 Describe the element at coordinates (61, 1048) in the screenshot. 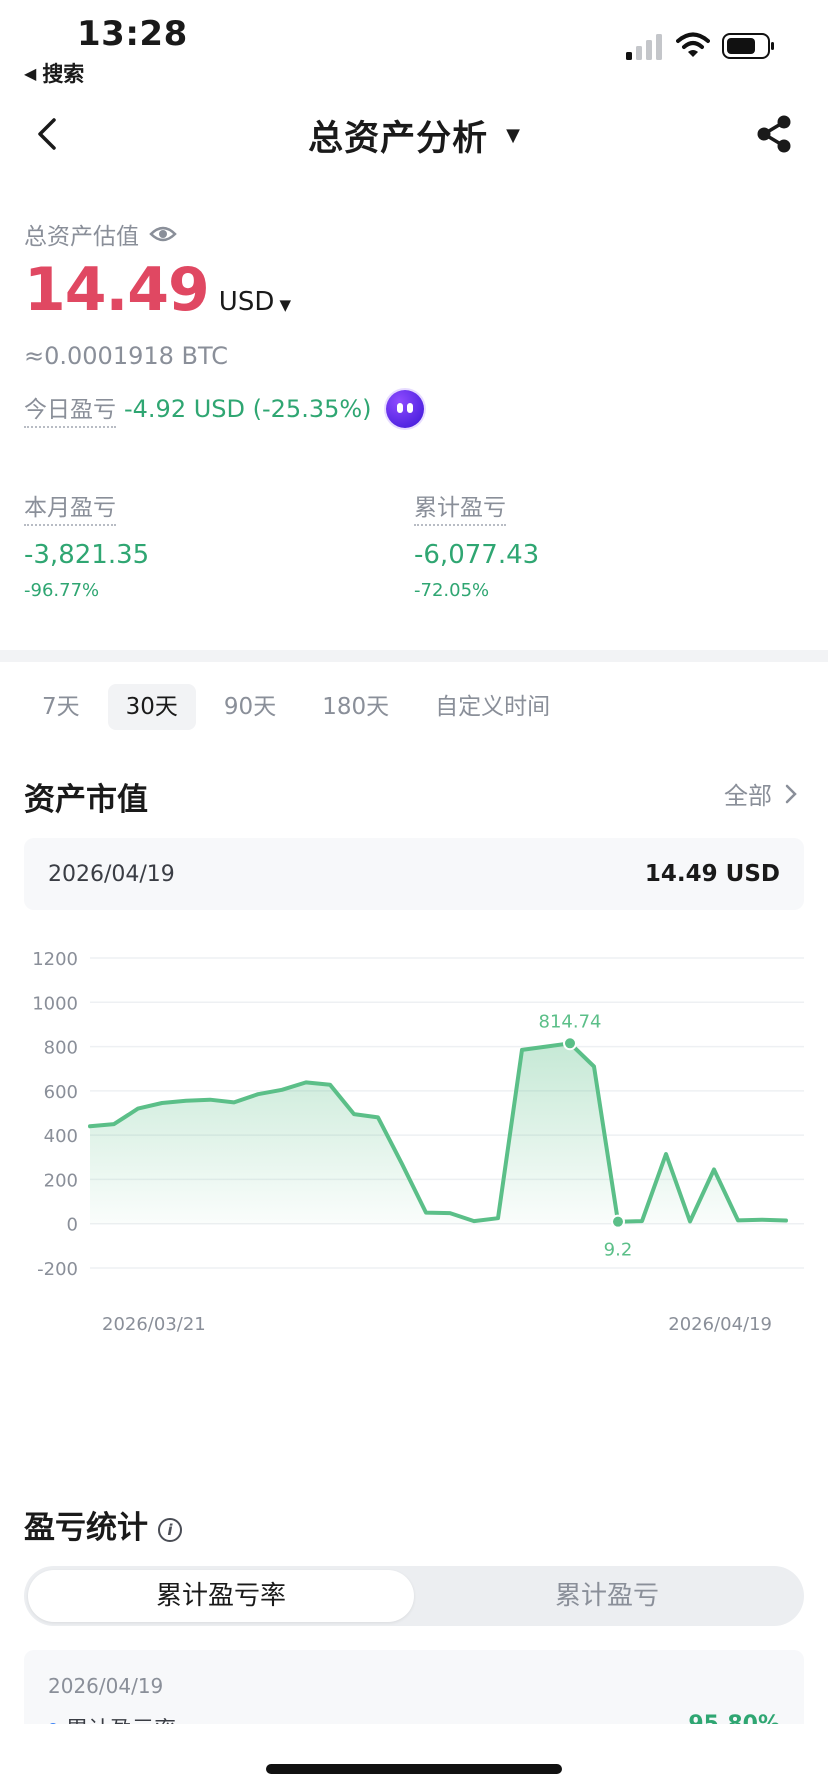

I see `y-tick-label: 800` at that location.